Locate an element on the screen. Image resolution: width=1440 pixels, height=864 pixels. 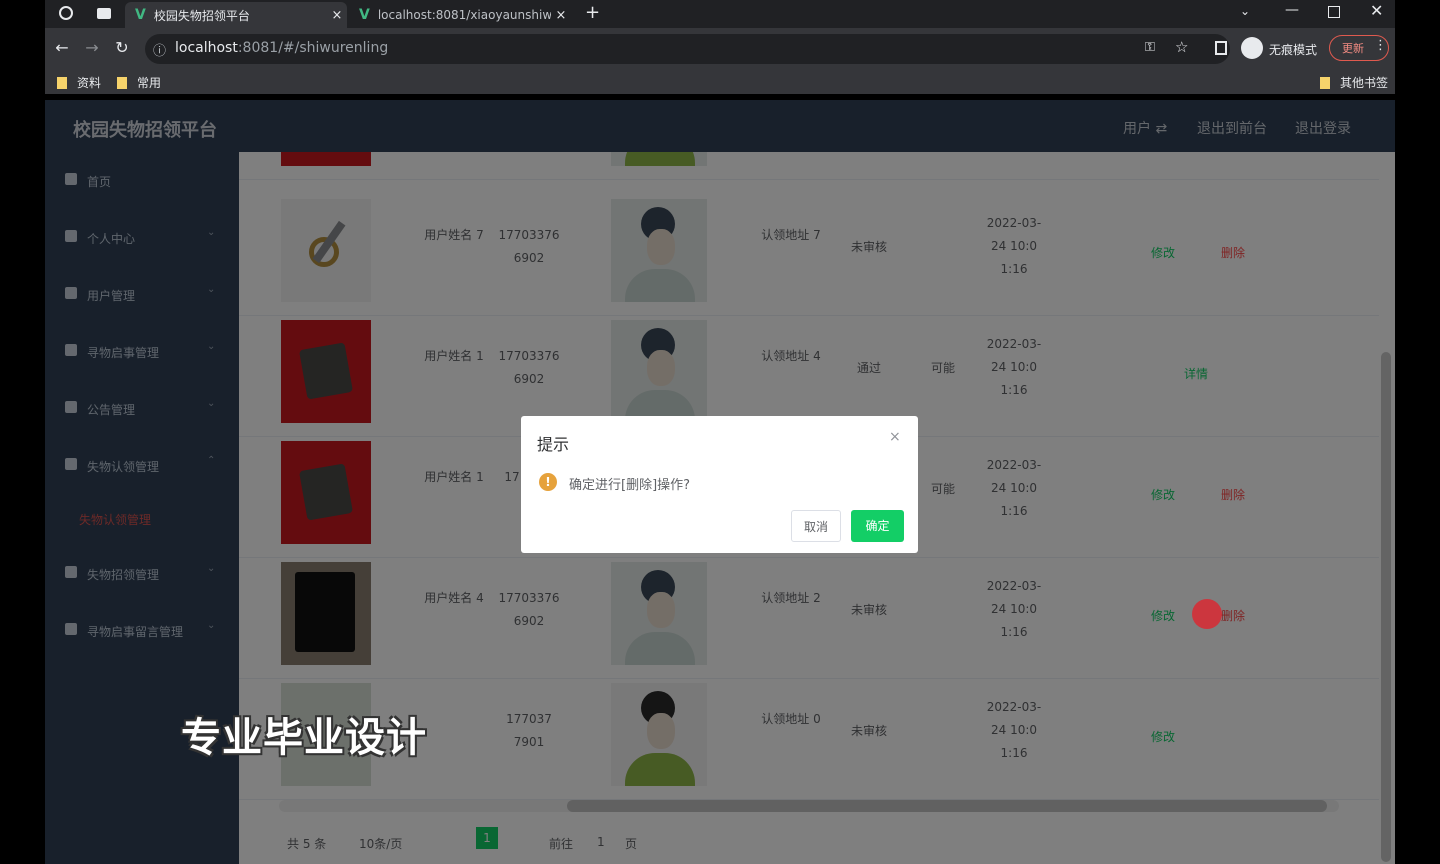
tab-inactive: V localhost:8081/xiaoyaunshiw × is located at coordinates (460, 15).